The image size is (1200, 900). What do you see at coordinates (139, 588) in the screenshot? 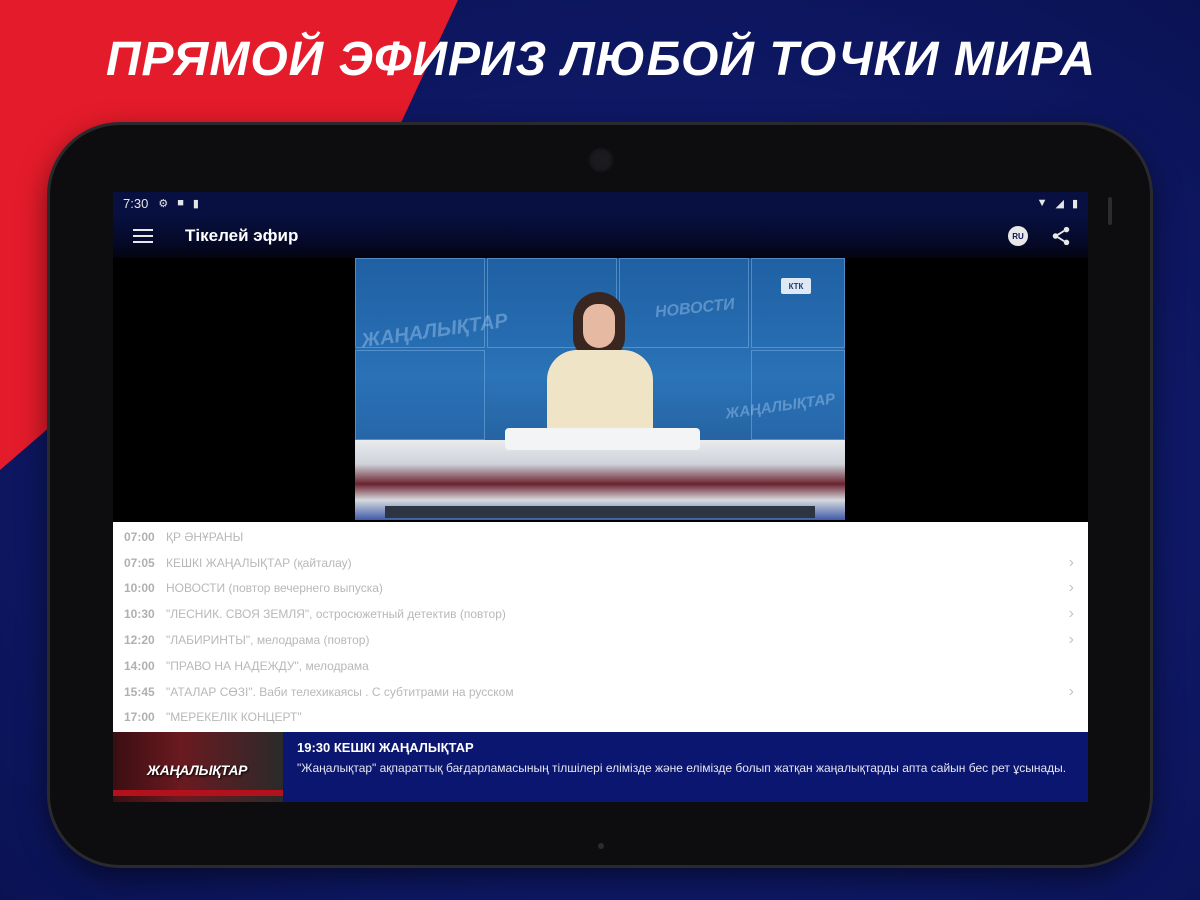
I see `schedule-time: 10:00` at bounding box center [139, 588].